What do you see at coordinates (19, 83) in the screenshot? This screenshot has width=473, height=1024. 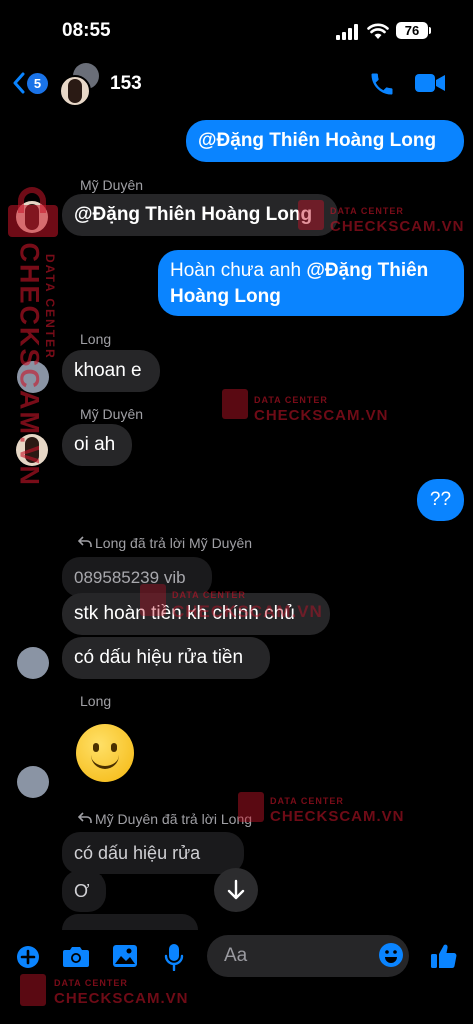 I see `back-chevron-icon` at bounding box center [19, 83].